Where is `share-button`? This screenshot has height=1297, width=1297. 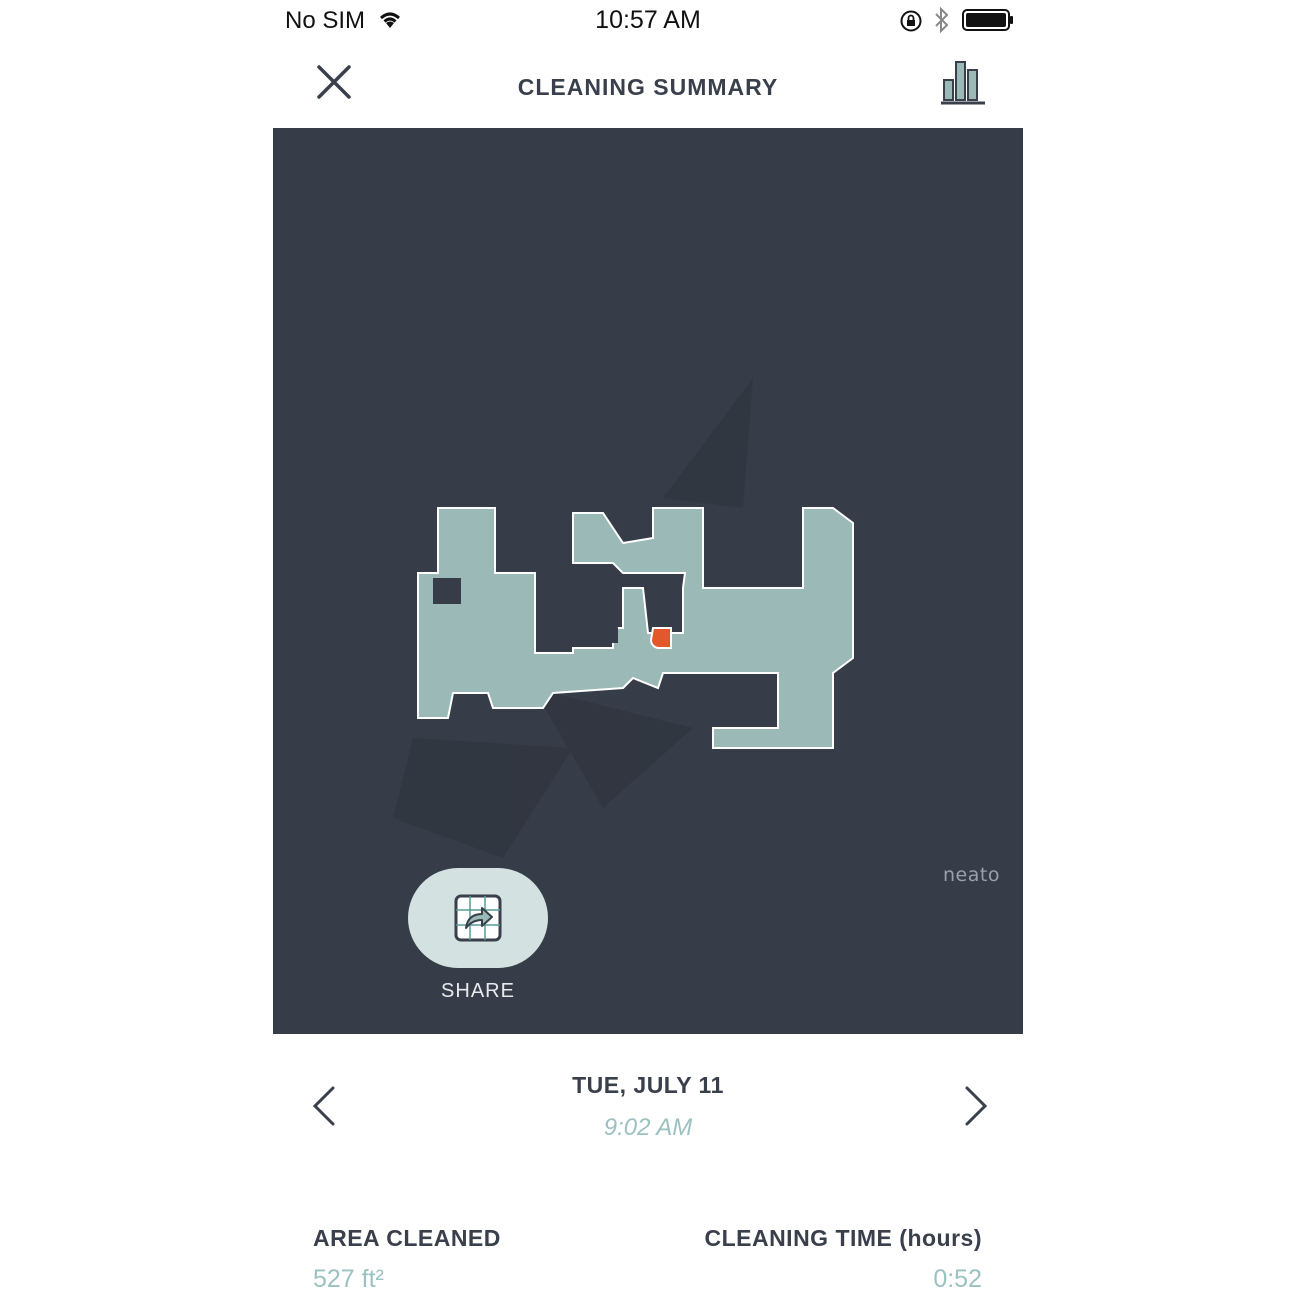
share-button is located at coordinates (478, 918).